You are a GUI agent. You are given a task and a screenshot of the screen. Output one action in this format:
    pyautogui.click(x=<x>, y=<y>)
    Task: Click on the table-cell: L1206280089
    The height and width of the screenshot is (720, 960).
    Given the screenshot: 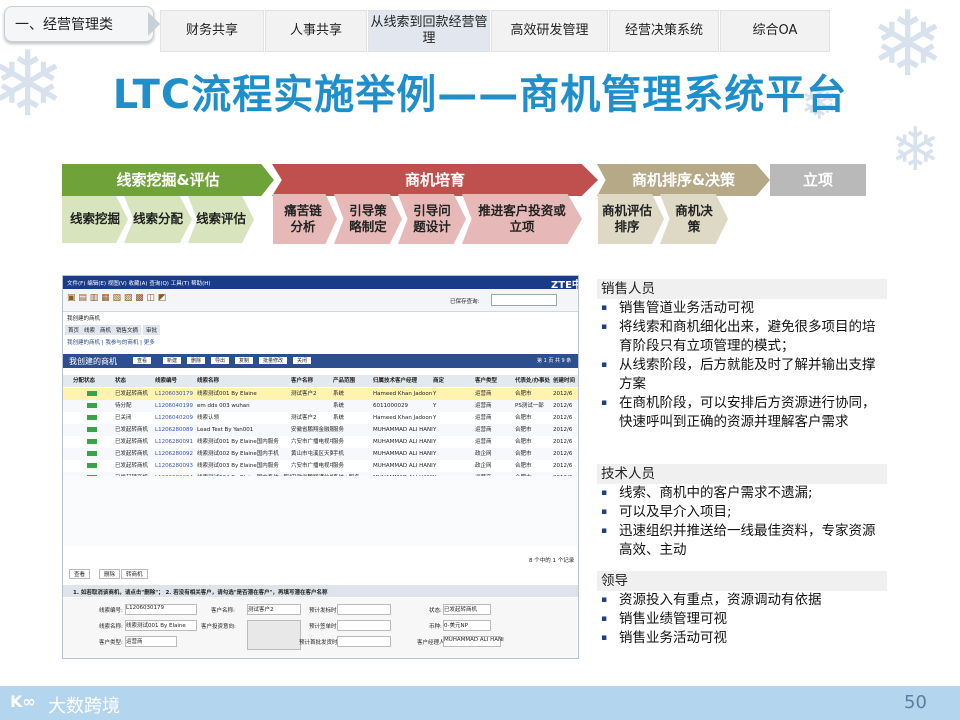 What is the action you would take?
    pyautogui.click(x=176, y=430)
    